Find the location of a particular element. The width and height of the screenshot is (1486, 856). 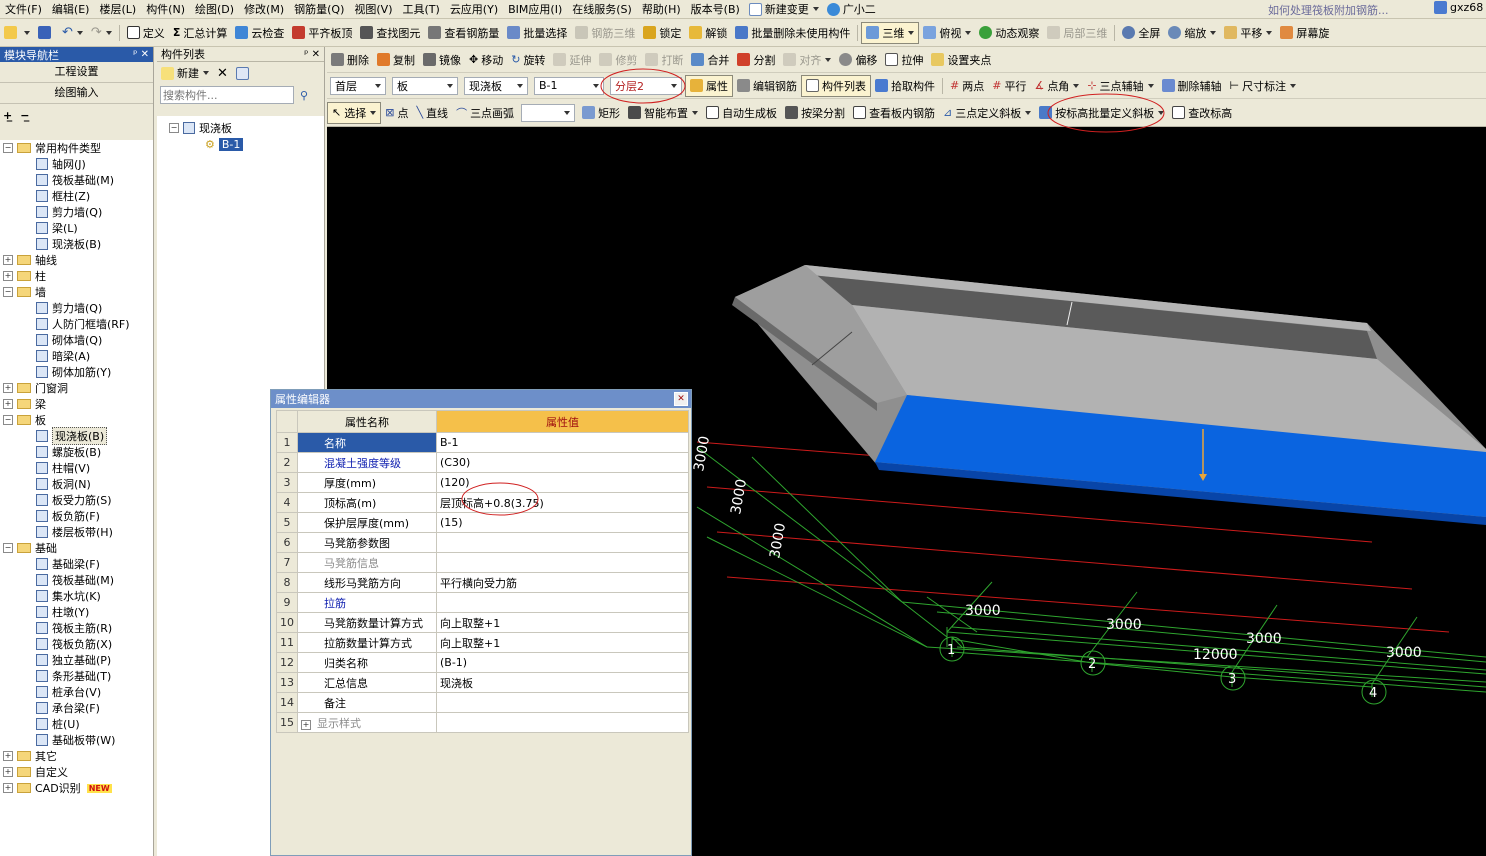

property-row: 11 拉筋数量计算方式 向上取整+1 is located at coordinates (482, 642).